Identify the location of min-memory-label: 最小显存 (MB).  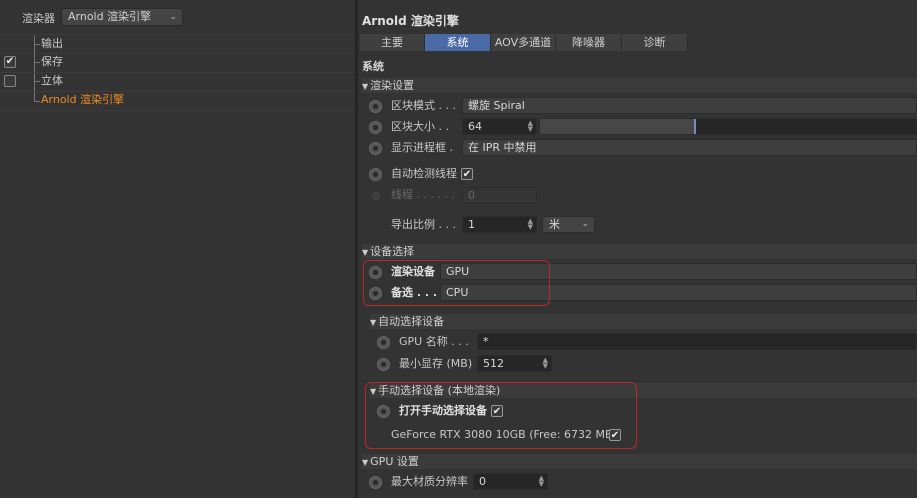
(436, 363).